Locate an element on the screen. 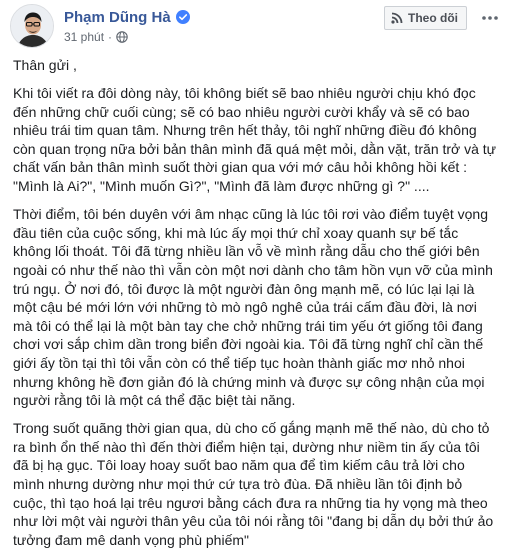  globe-icon is located at coordinates (122, 37).